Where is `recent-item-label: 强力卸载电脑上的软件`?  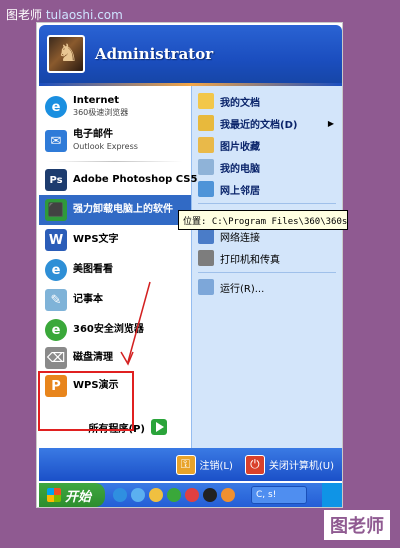
recent-item-label: 强力卸载电脑上的软件 is located at coordinates (123, 209).